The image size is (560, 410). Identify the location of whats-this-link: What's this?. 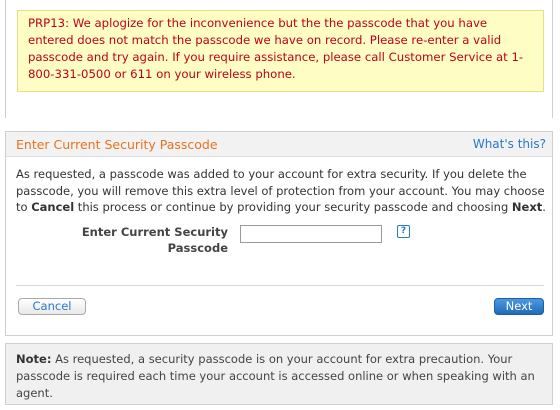
(509, 144).